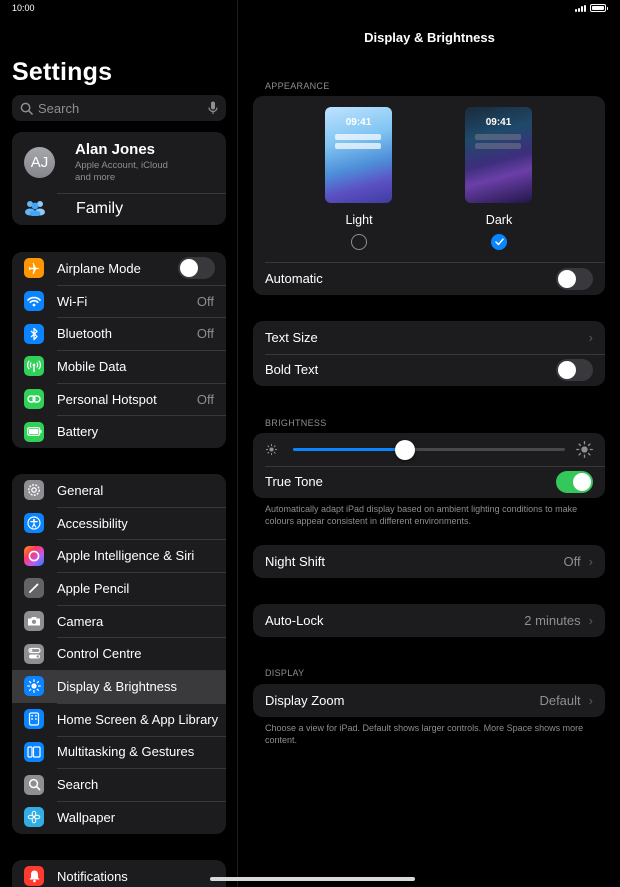 The height and width of the screenshot is (887, 620). I want to click on automatic-label: Automatic, so click(294, 278).